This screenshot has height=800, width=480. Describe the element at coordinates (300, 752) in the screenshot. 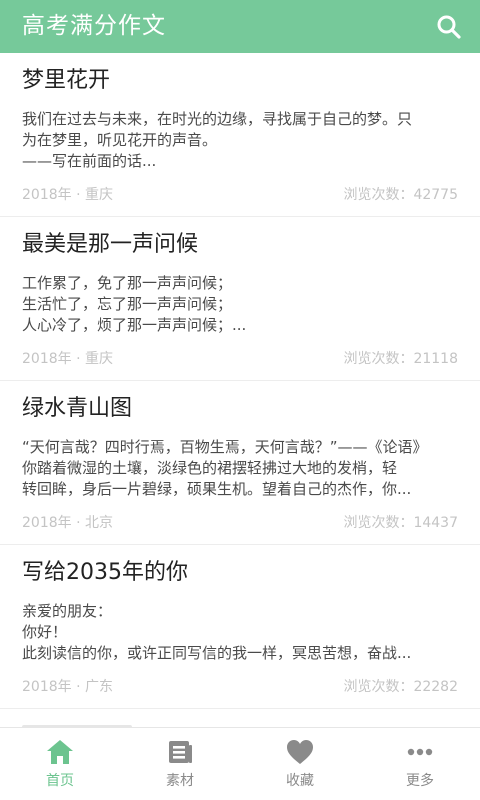

I see `heart-icon` at that location.